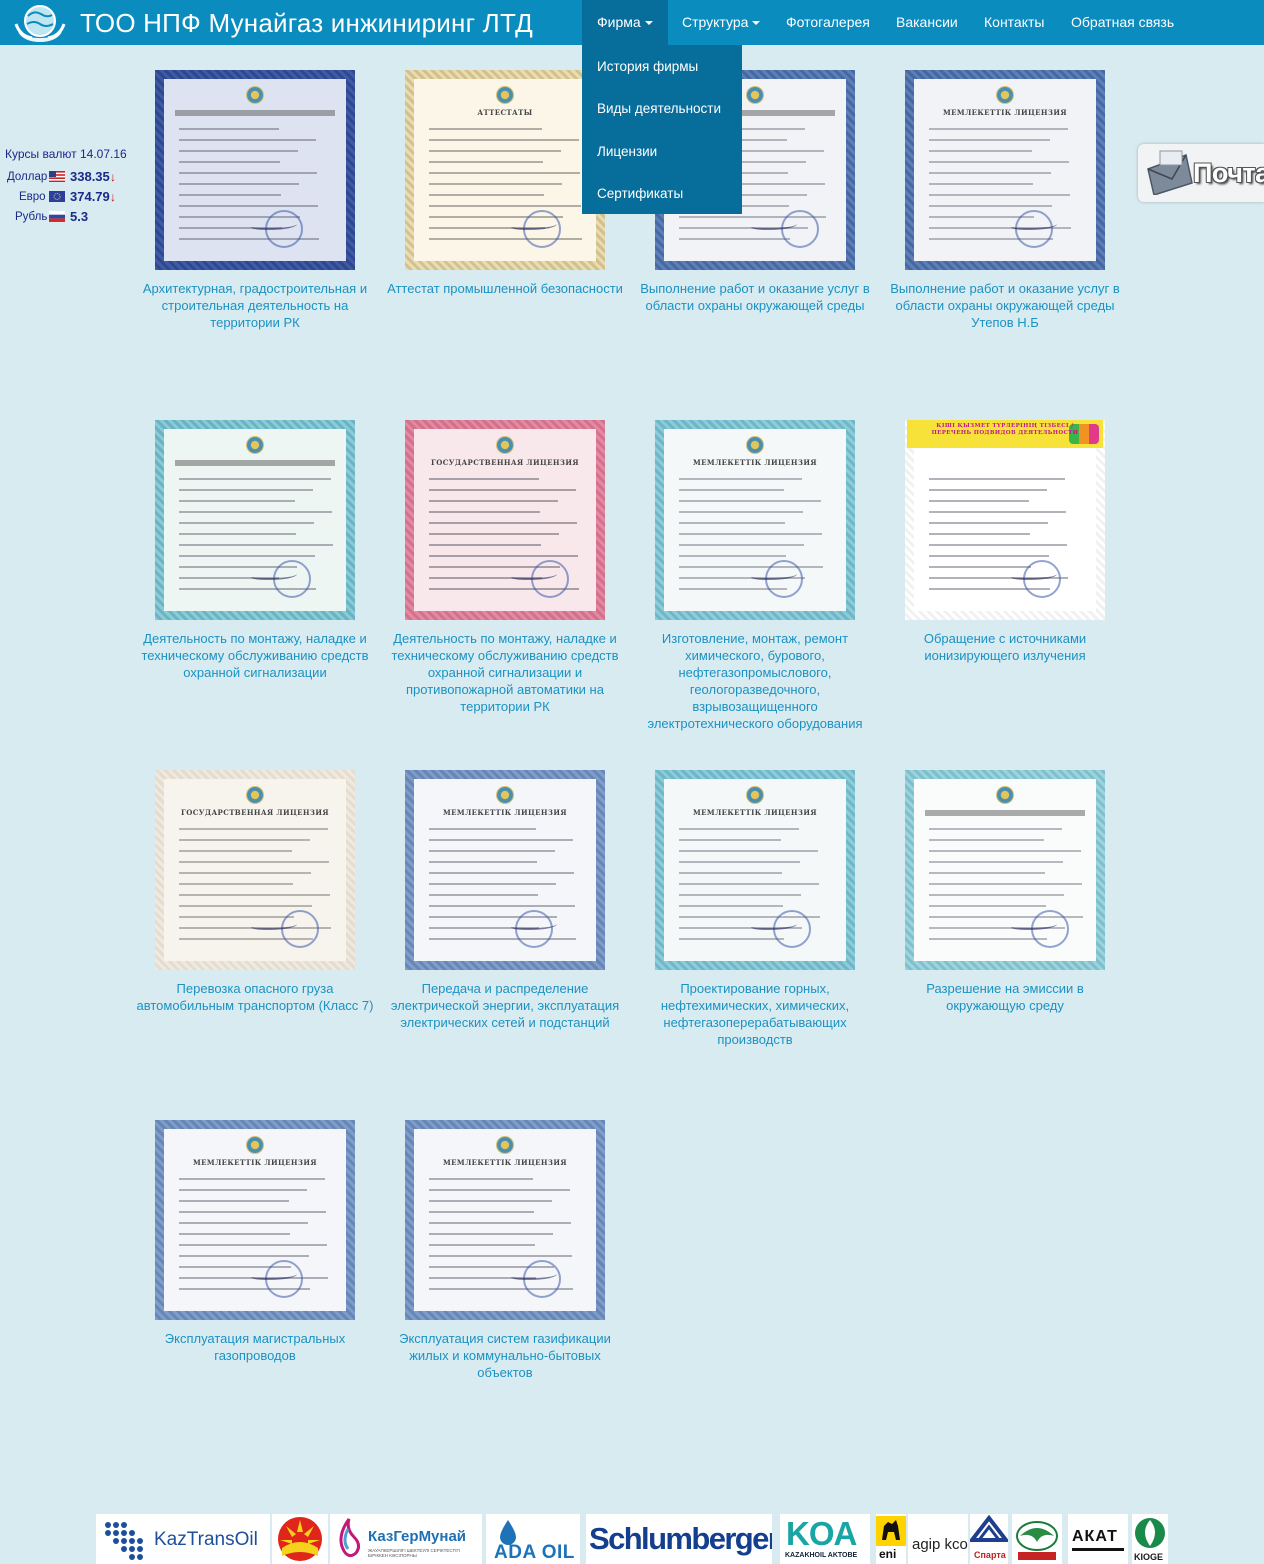 This screenshot has width=1264, height=1564. Describe the element at coordinates (306, 23) in the screenshot. I see `site-title: ТОО НПФ Мунайгаз инжиниринг ЛТД` at that location.